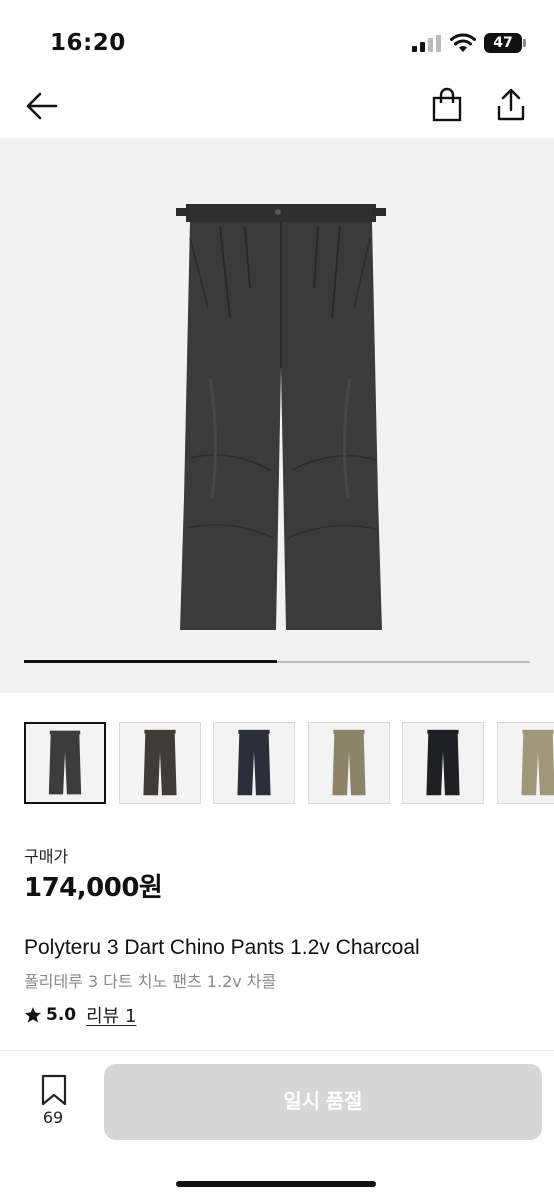  What do you see at coordinates (503, 43) in the screenshot?
I see `battery-indicator: 47` at bounding box center [503, 43].